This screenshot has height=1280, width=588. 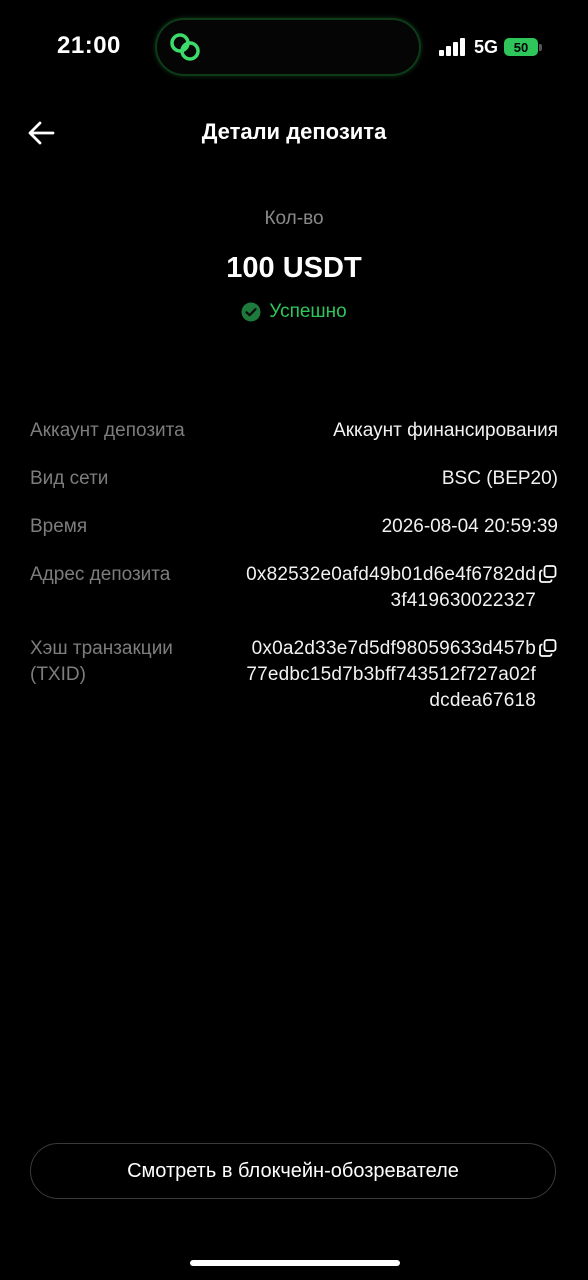 I want to click on address-label: Адрес депозита, so click(x=100, y=574).